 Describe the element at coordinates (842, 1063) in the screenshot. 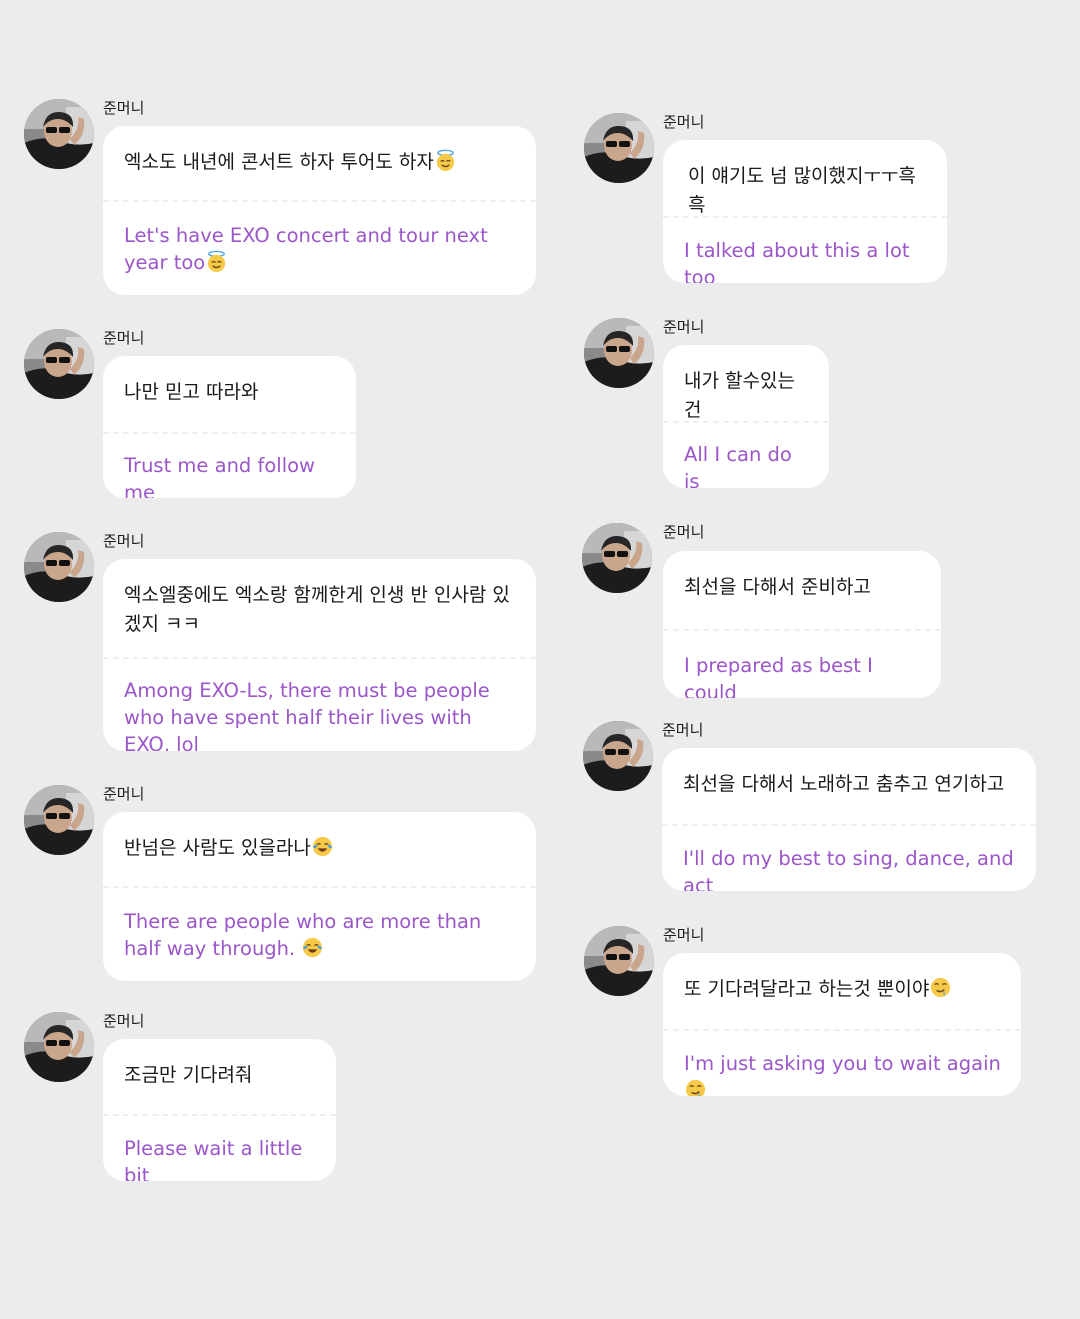

I see `english-line: I'm just asking you to wait again` at that location.